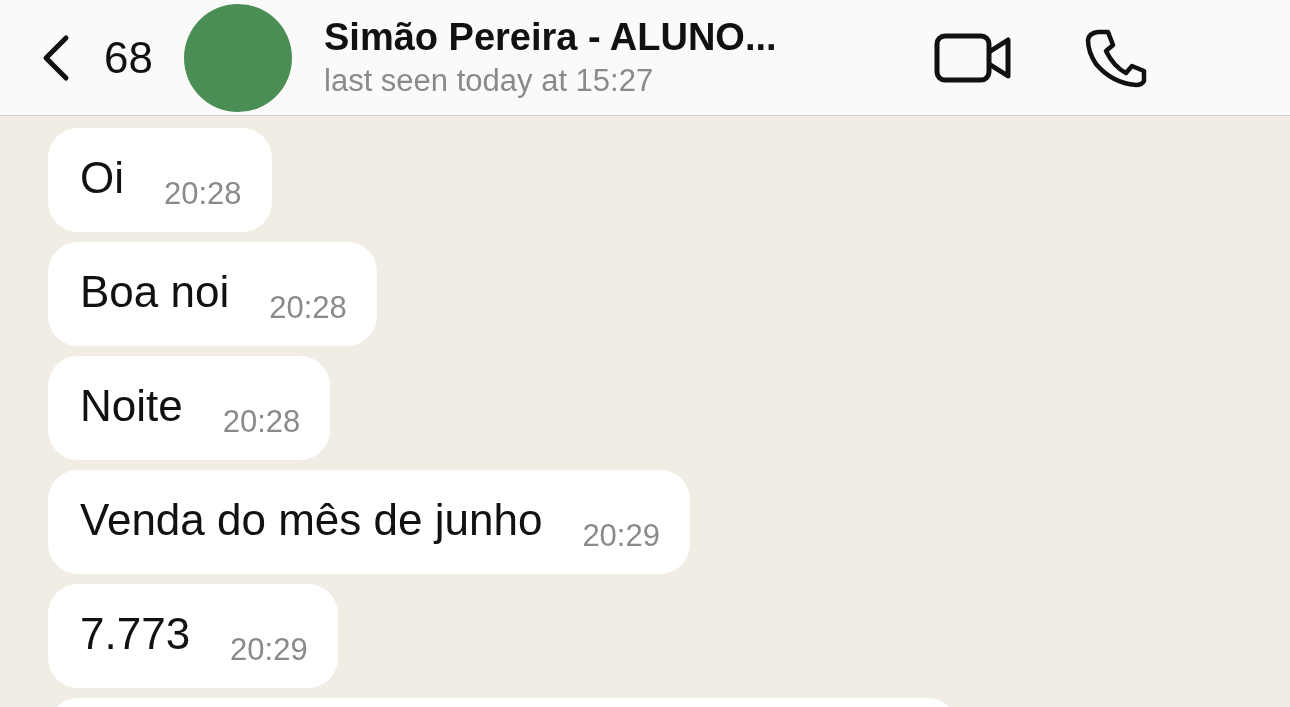 Image resolution: width=1290 pixels, height=707 pixels. What do you see at coordinates (131, 406) in the screenshot?
I see `message-text: Noite` at bounding box center [131, 406].